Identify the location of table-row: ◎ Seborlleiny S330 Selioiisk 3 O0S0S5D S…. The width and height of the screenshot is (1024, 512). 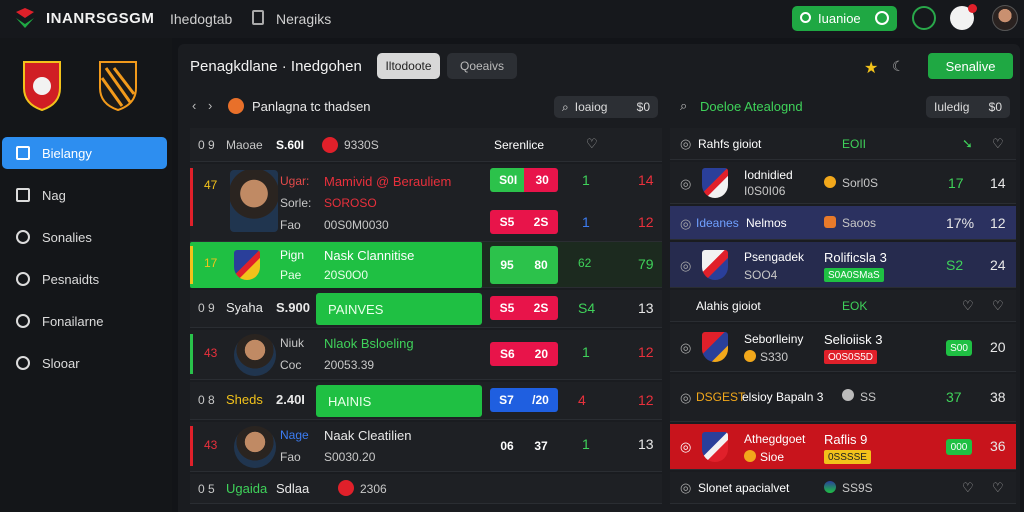
(843, 348).